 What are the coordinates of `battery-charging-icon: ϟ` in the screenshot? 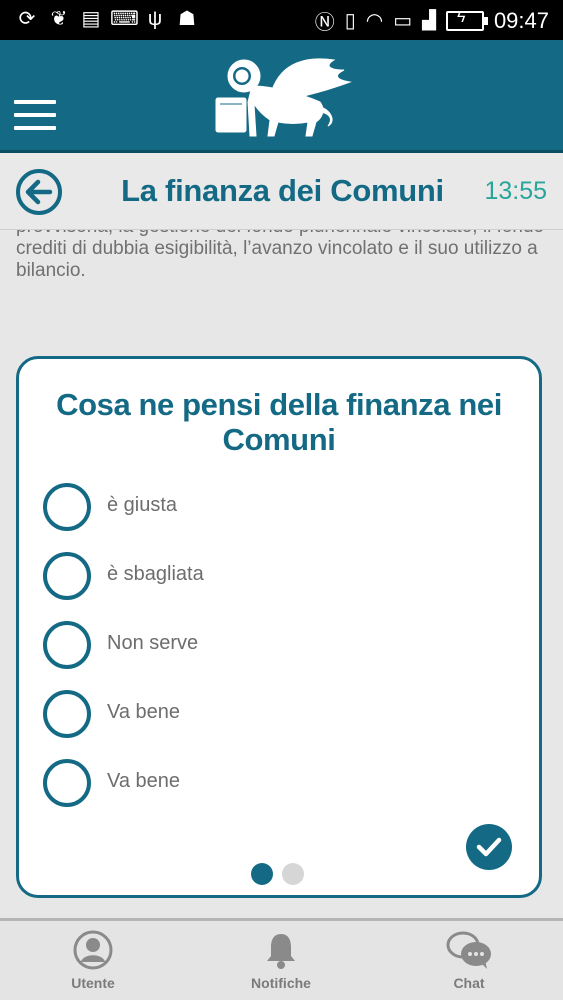 It's located at (466, 20).